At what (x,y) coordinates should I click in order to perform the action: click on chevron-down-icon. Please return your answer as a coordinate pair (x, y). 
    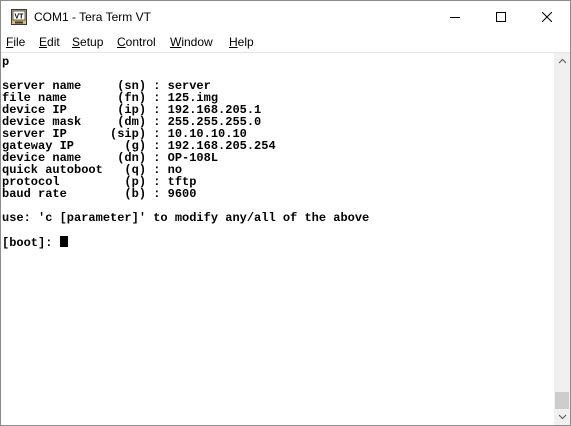
    Looking at the image, I should click on (562, 417).